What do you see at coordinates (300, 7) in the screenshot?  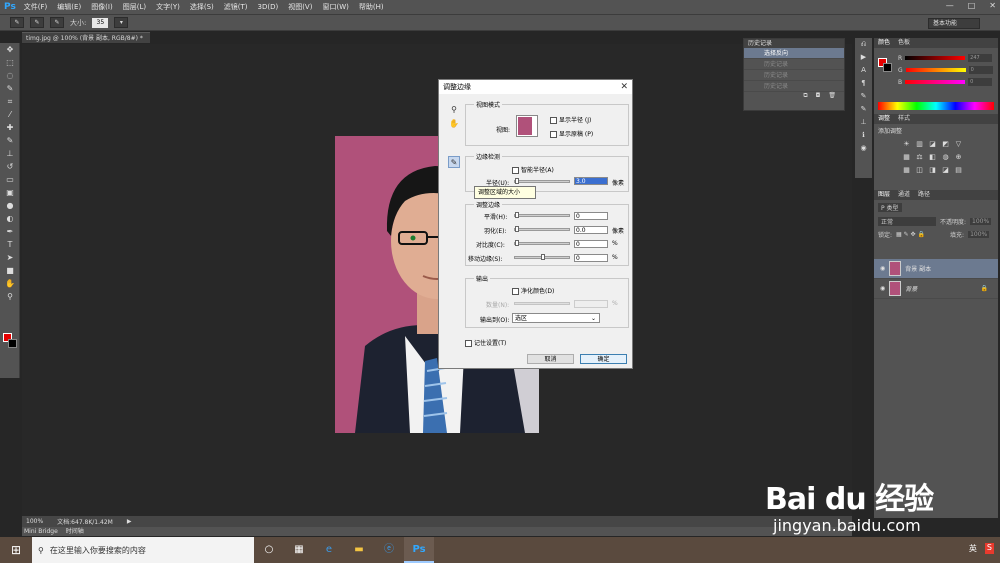 I see `menu-view: 视图(V)` at bounding box center [300, 7].